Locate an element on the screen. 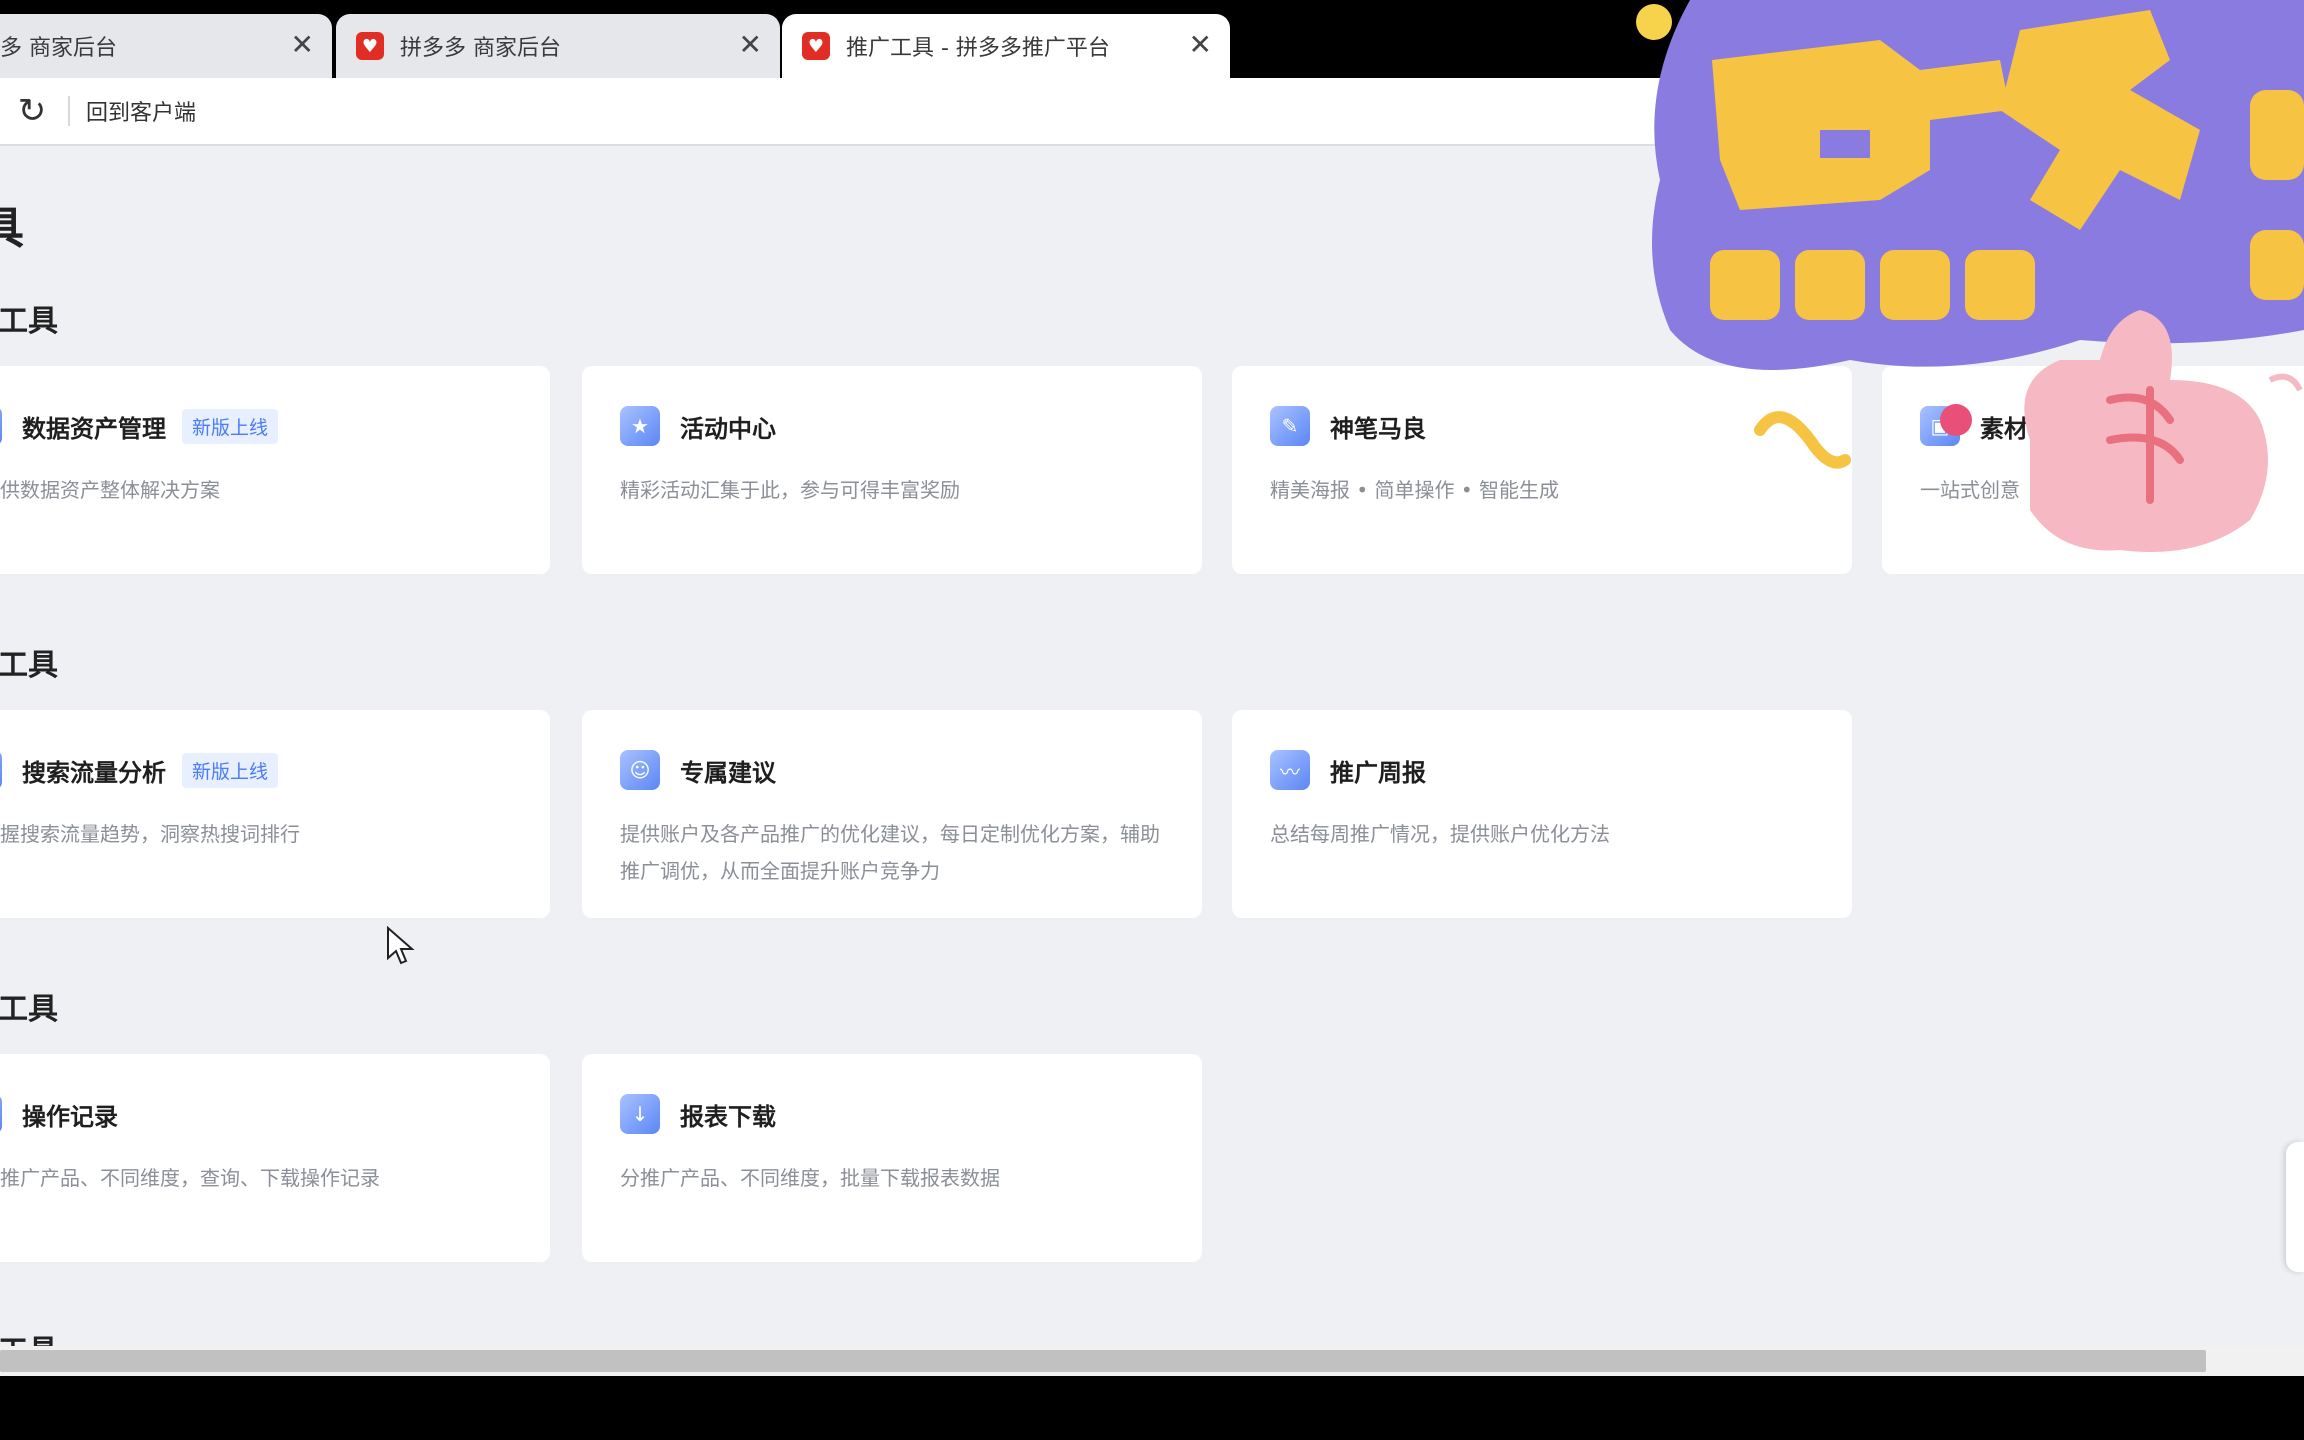 The image size is (2304, 1440). tool-card-materials: ▣ 素材 一站式创意 is located at coordinates (2093, 470).